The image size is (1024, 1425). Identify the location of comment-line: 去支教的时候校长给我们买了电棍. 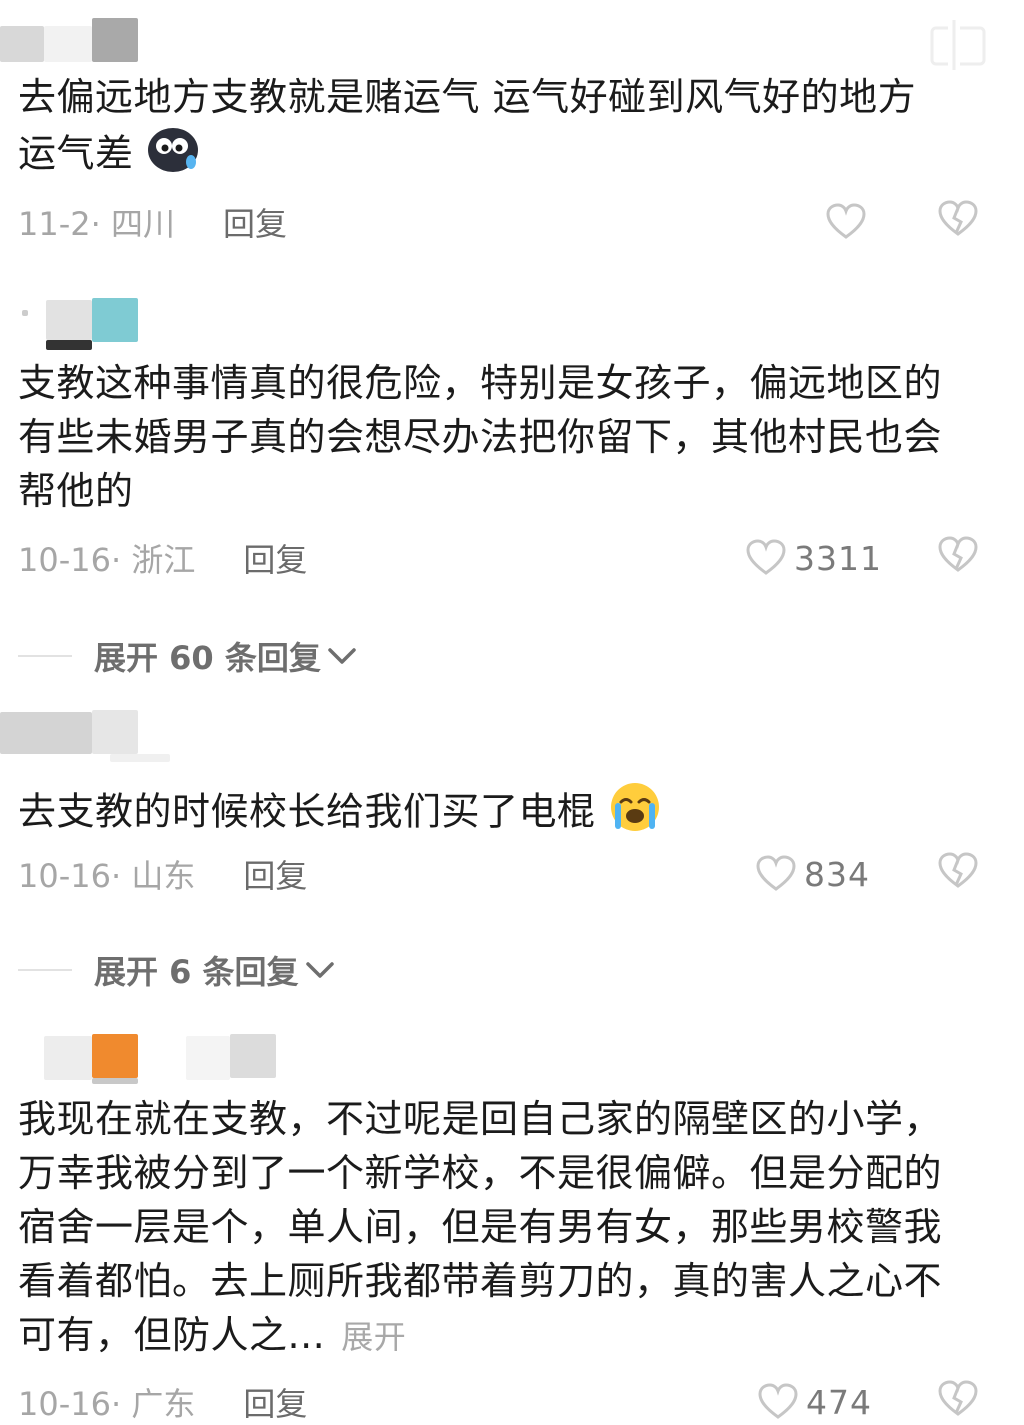
(307, 811).